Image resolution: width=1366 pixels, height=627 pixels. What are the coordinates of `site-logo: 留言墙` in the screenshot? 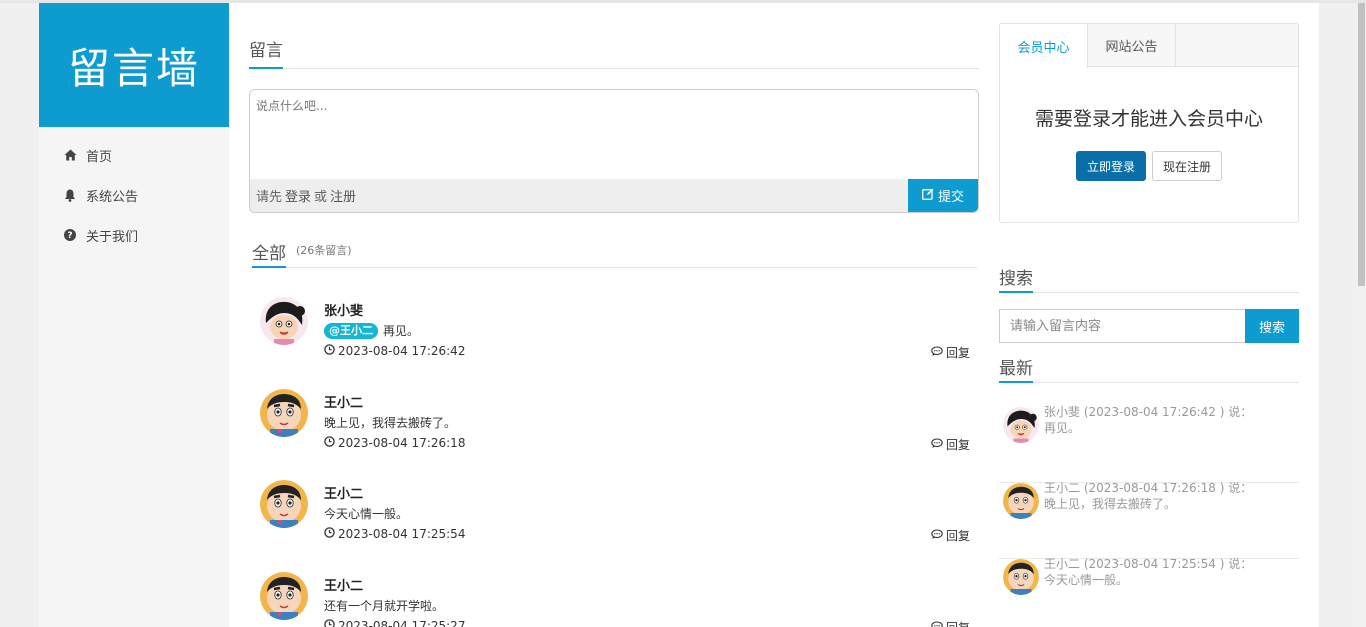 It's located at (134, 65).